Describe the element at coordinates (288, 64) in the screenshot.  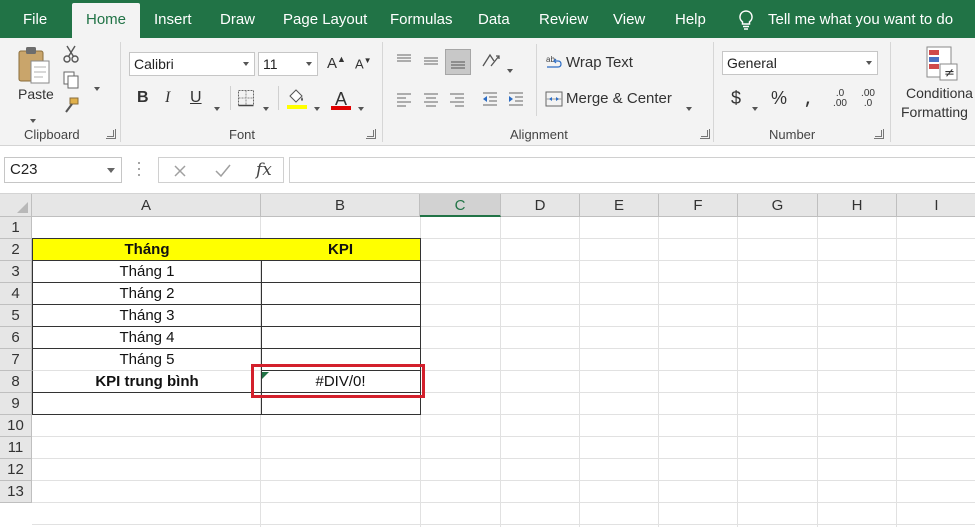
I see `font-size-select: 11` at that location.